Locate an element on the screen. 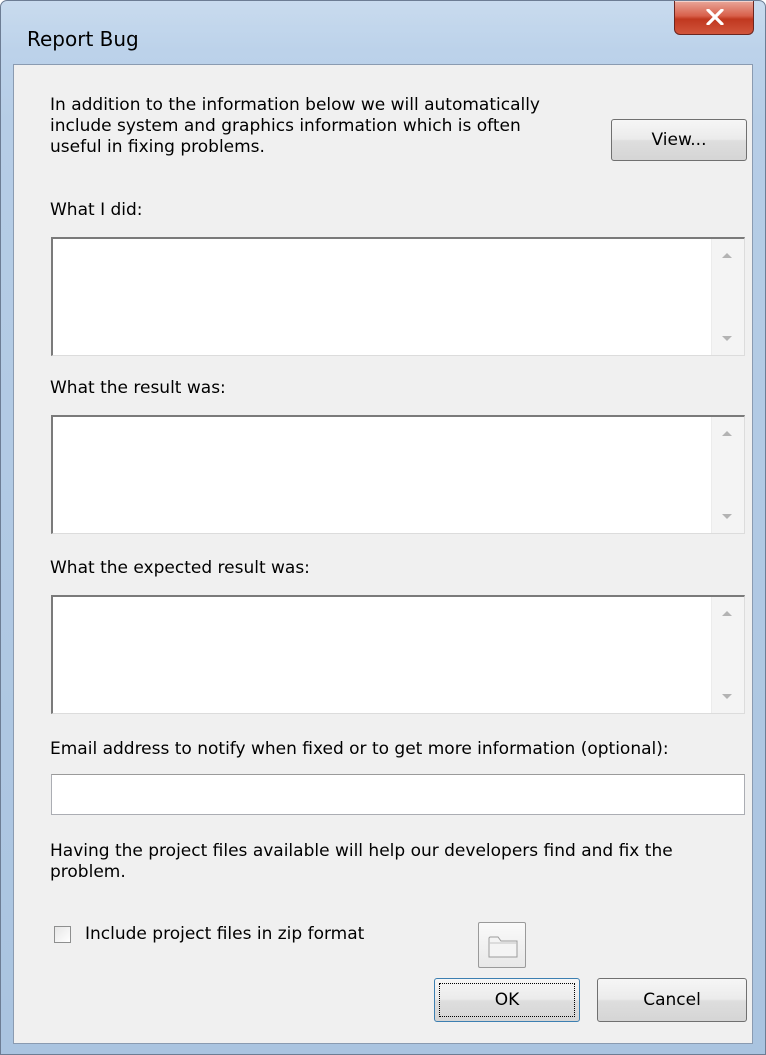 Image resolution: width=766 pixels, height=1055 pixels. close-button is located at coordinates (714, 18).